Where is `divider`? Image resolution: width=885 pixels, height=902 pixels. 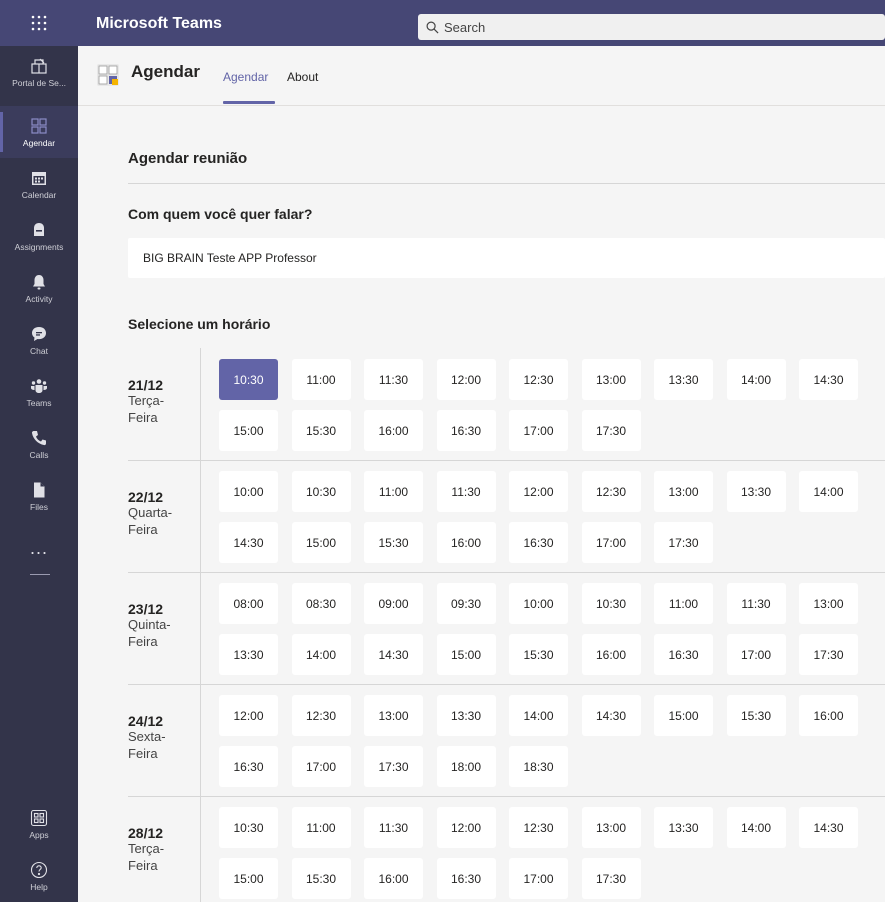
divider is located at coordinates (506, 183).